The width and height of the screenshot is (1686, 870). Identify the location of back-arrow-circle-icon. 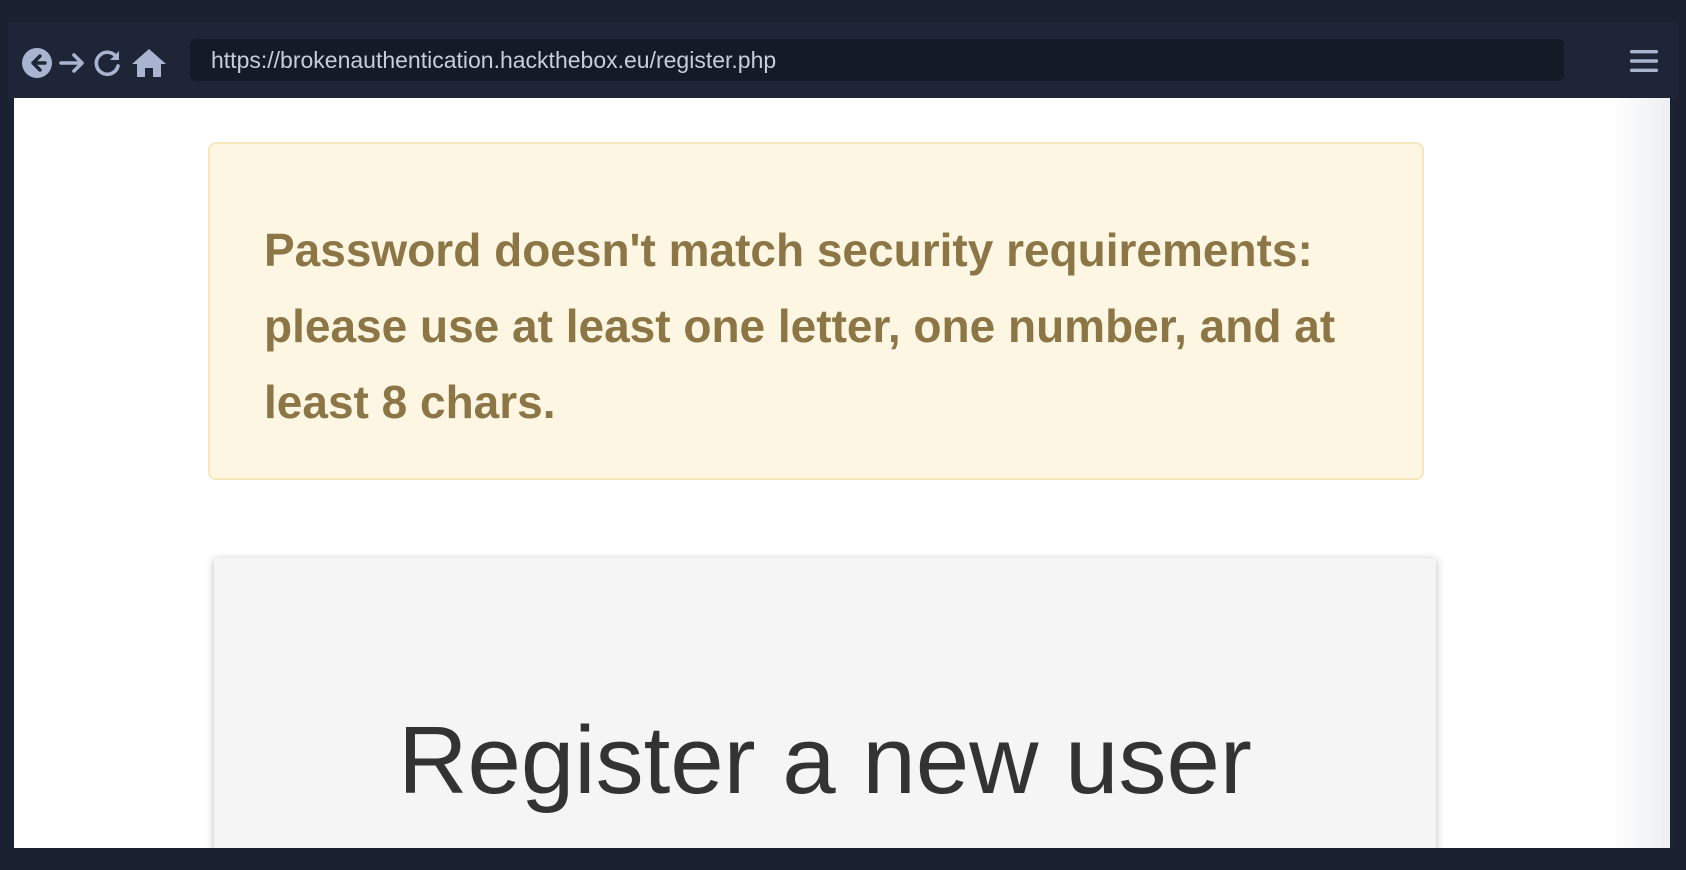
(37, 63).